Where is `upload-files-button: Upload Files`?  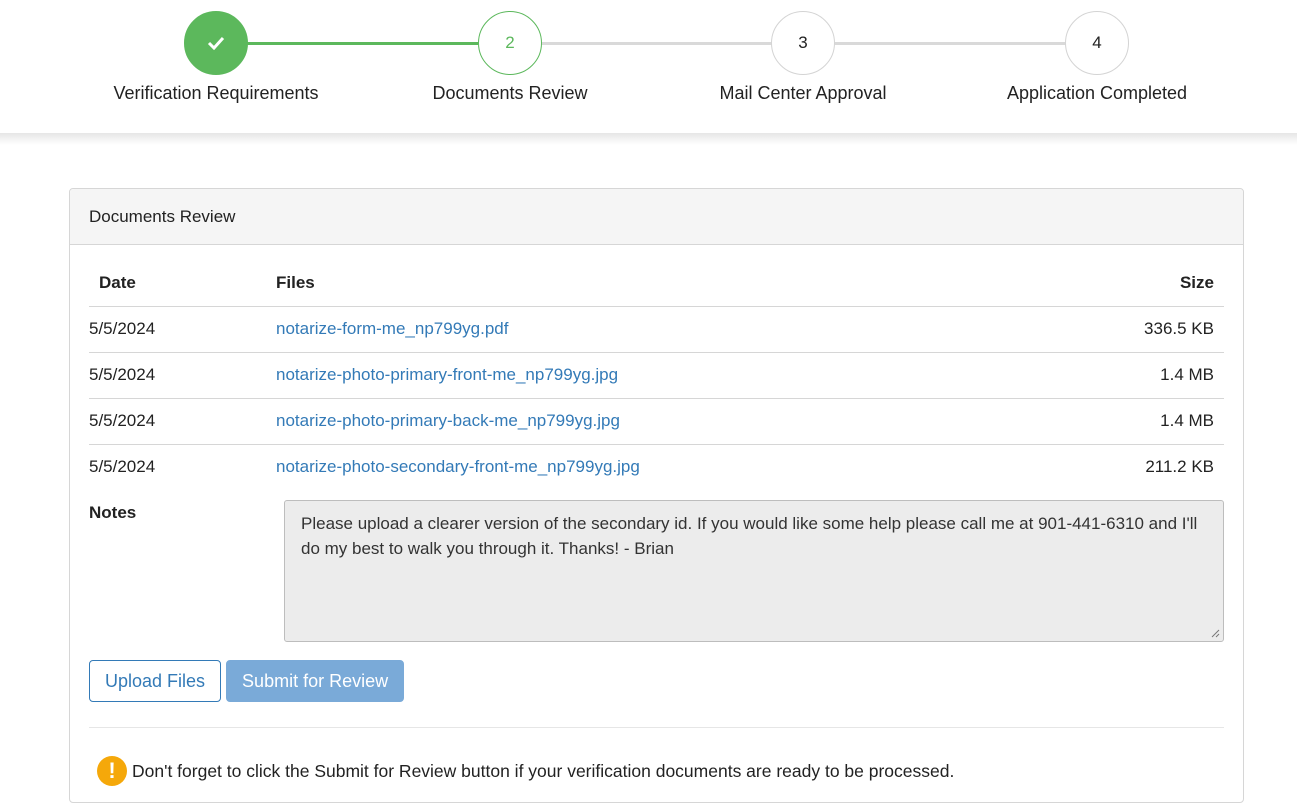 upload-files-button: Upload Files is located at coordinates (155, 681).